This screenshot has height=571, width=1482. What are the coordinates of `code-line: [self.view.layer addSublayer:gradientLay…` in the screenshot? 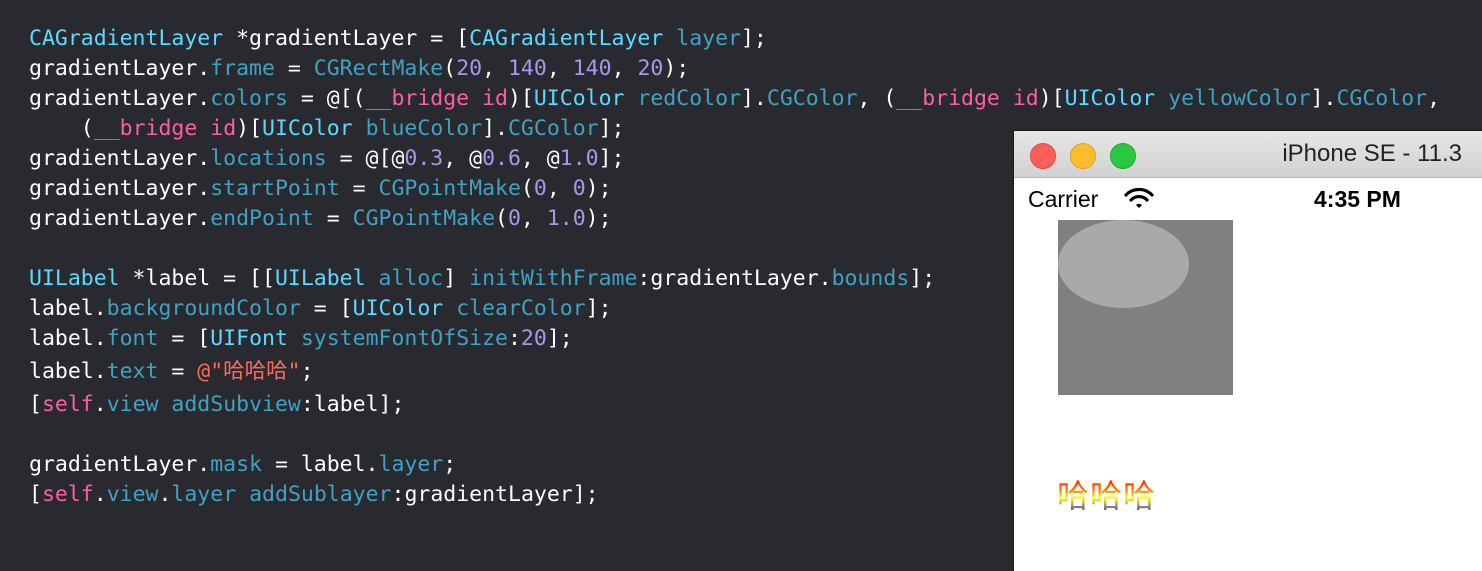 It's located at (314, 495).